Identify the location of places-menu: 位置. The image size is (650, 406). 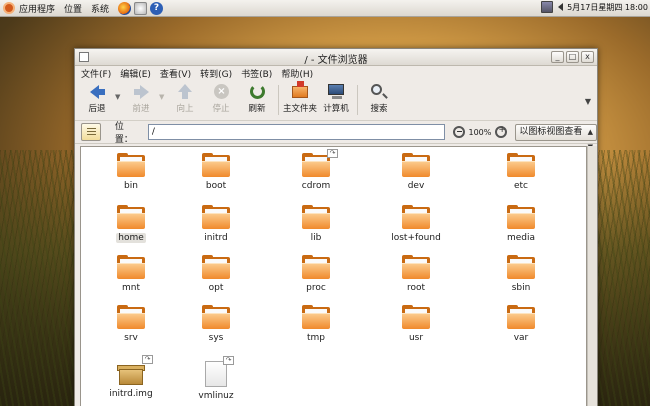
(73, 8).